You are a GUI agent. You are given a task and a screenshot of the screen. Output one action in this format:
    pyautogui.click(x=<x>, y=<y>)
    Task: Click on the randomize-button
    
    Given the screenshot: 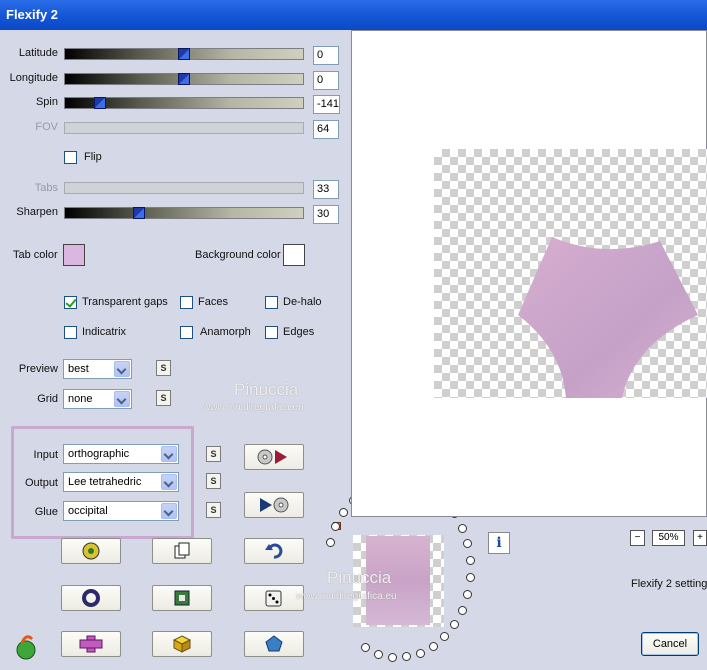 What is the action you would take?
    pyautogui.click(x=91, y=551)
    